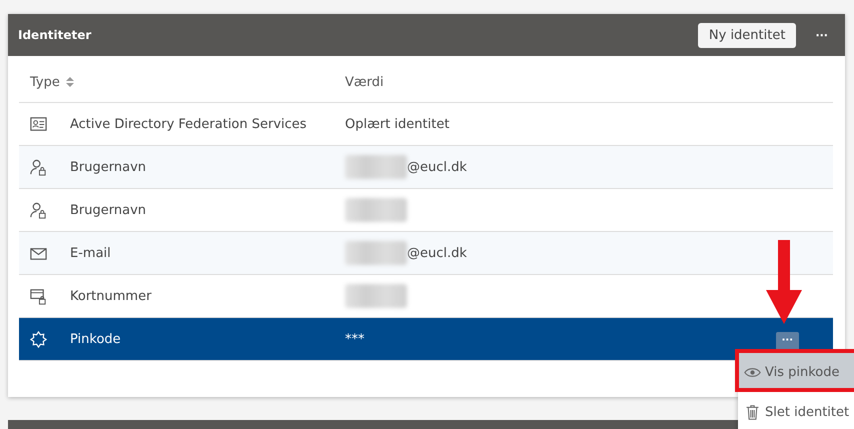 This screenshot has width=854, height=429. Describe the element at coordinates (354, 339) in the screenshot. I see `value-text: ***` at that location.